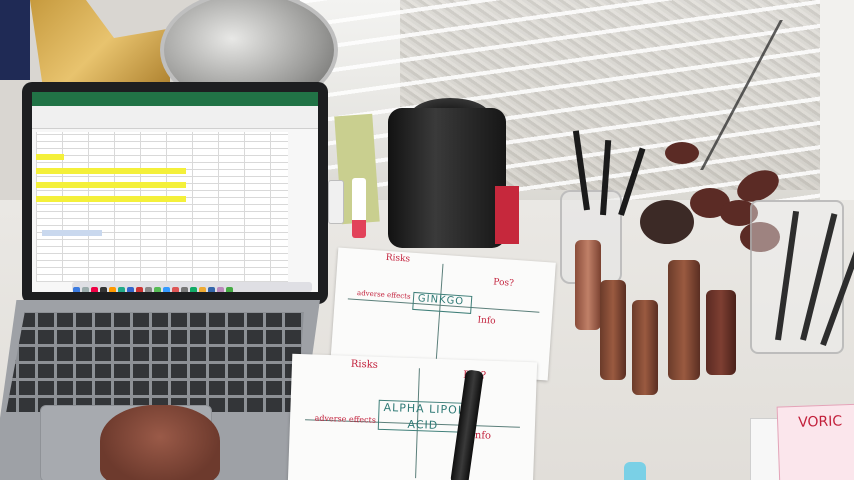 This screenshot has width=854, height=480. What do you see at coordinates (635, 471) in the screenshot?
I see `blue-cap` at bounding box center [635, 471].